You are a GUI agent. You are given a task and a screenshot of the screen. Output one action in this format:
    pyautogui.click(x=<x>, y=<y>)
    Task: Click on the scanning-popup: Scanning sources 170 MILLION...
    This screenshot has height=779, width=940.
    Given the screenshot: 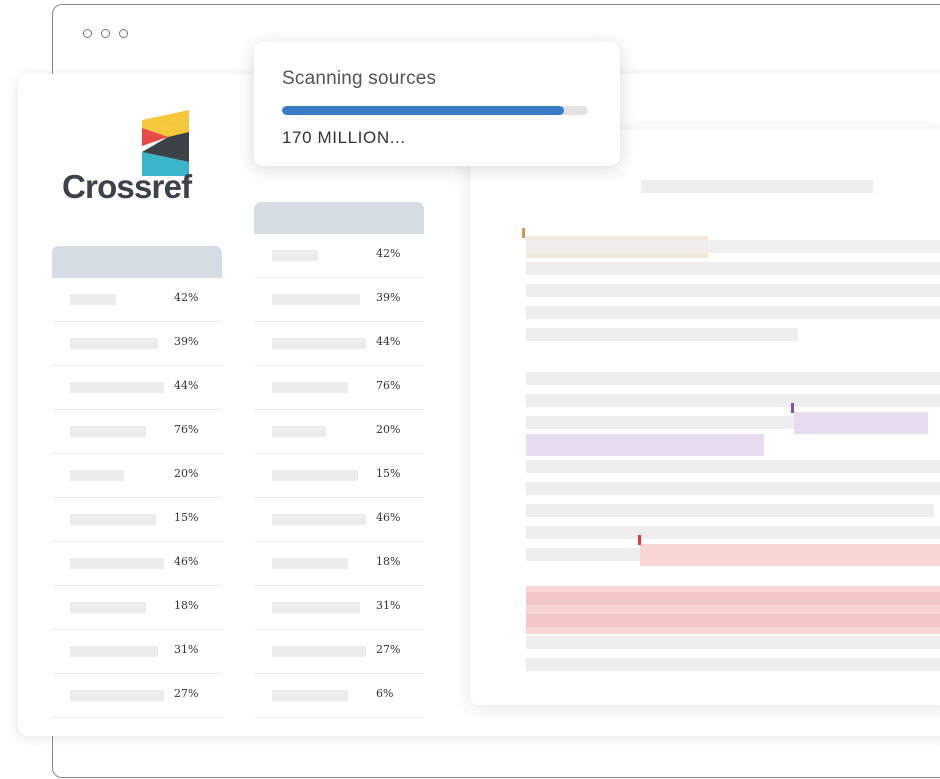 What is the action you would take?
    pyautogui.click(x=437, y=104)
    